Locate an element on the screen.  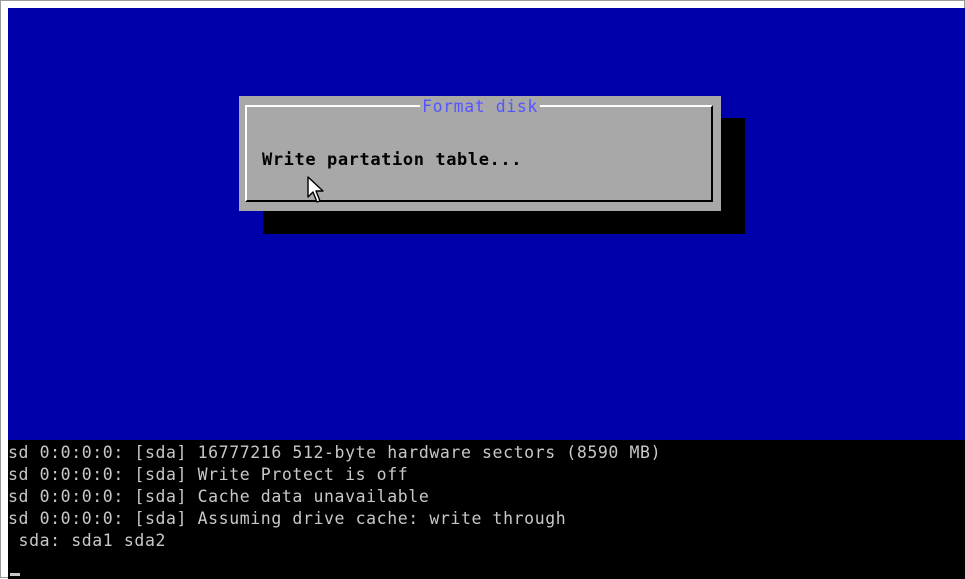
dialog-title-text: Format disk is located at coordinates (480, 106).